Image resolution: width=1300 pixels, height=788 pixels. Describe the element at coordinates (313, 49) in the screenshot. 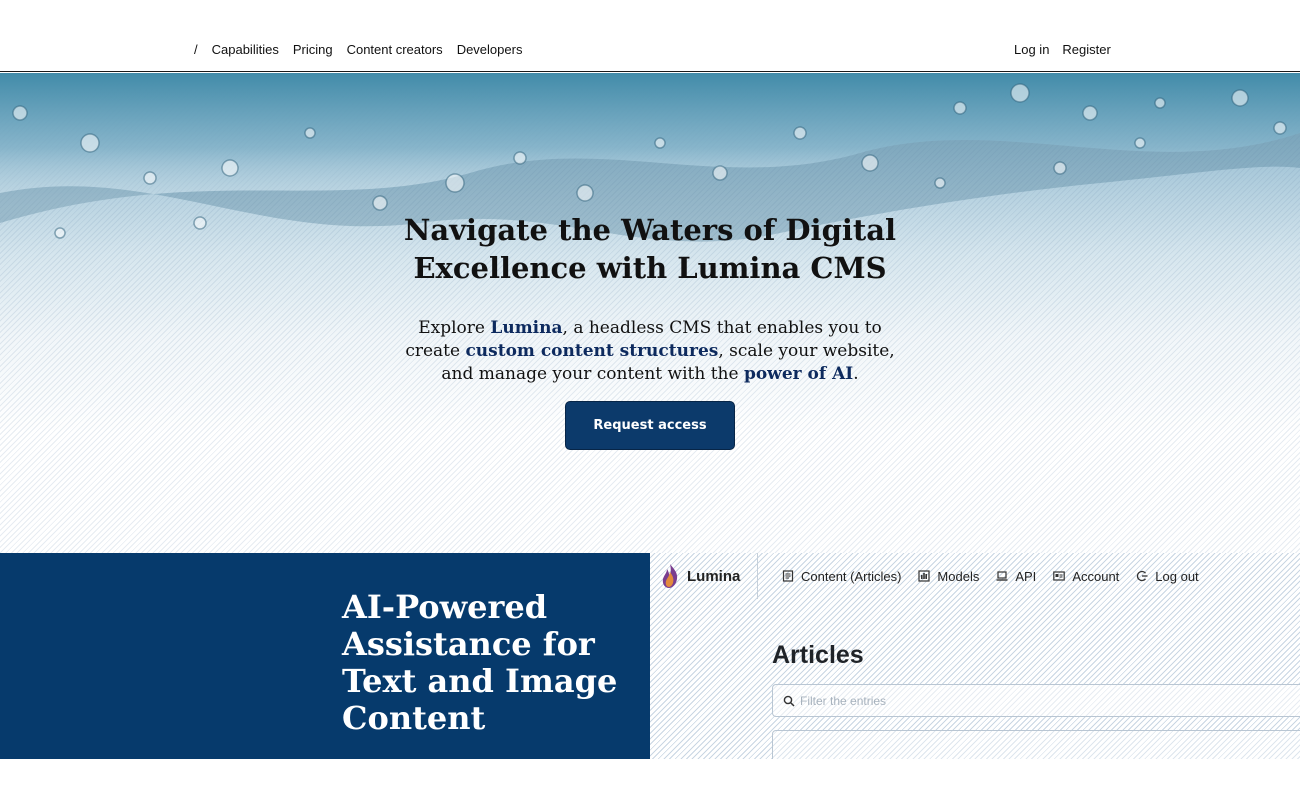

I see `nav-link-pricing: Pricing` at that location.